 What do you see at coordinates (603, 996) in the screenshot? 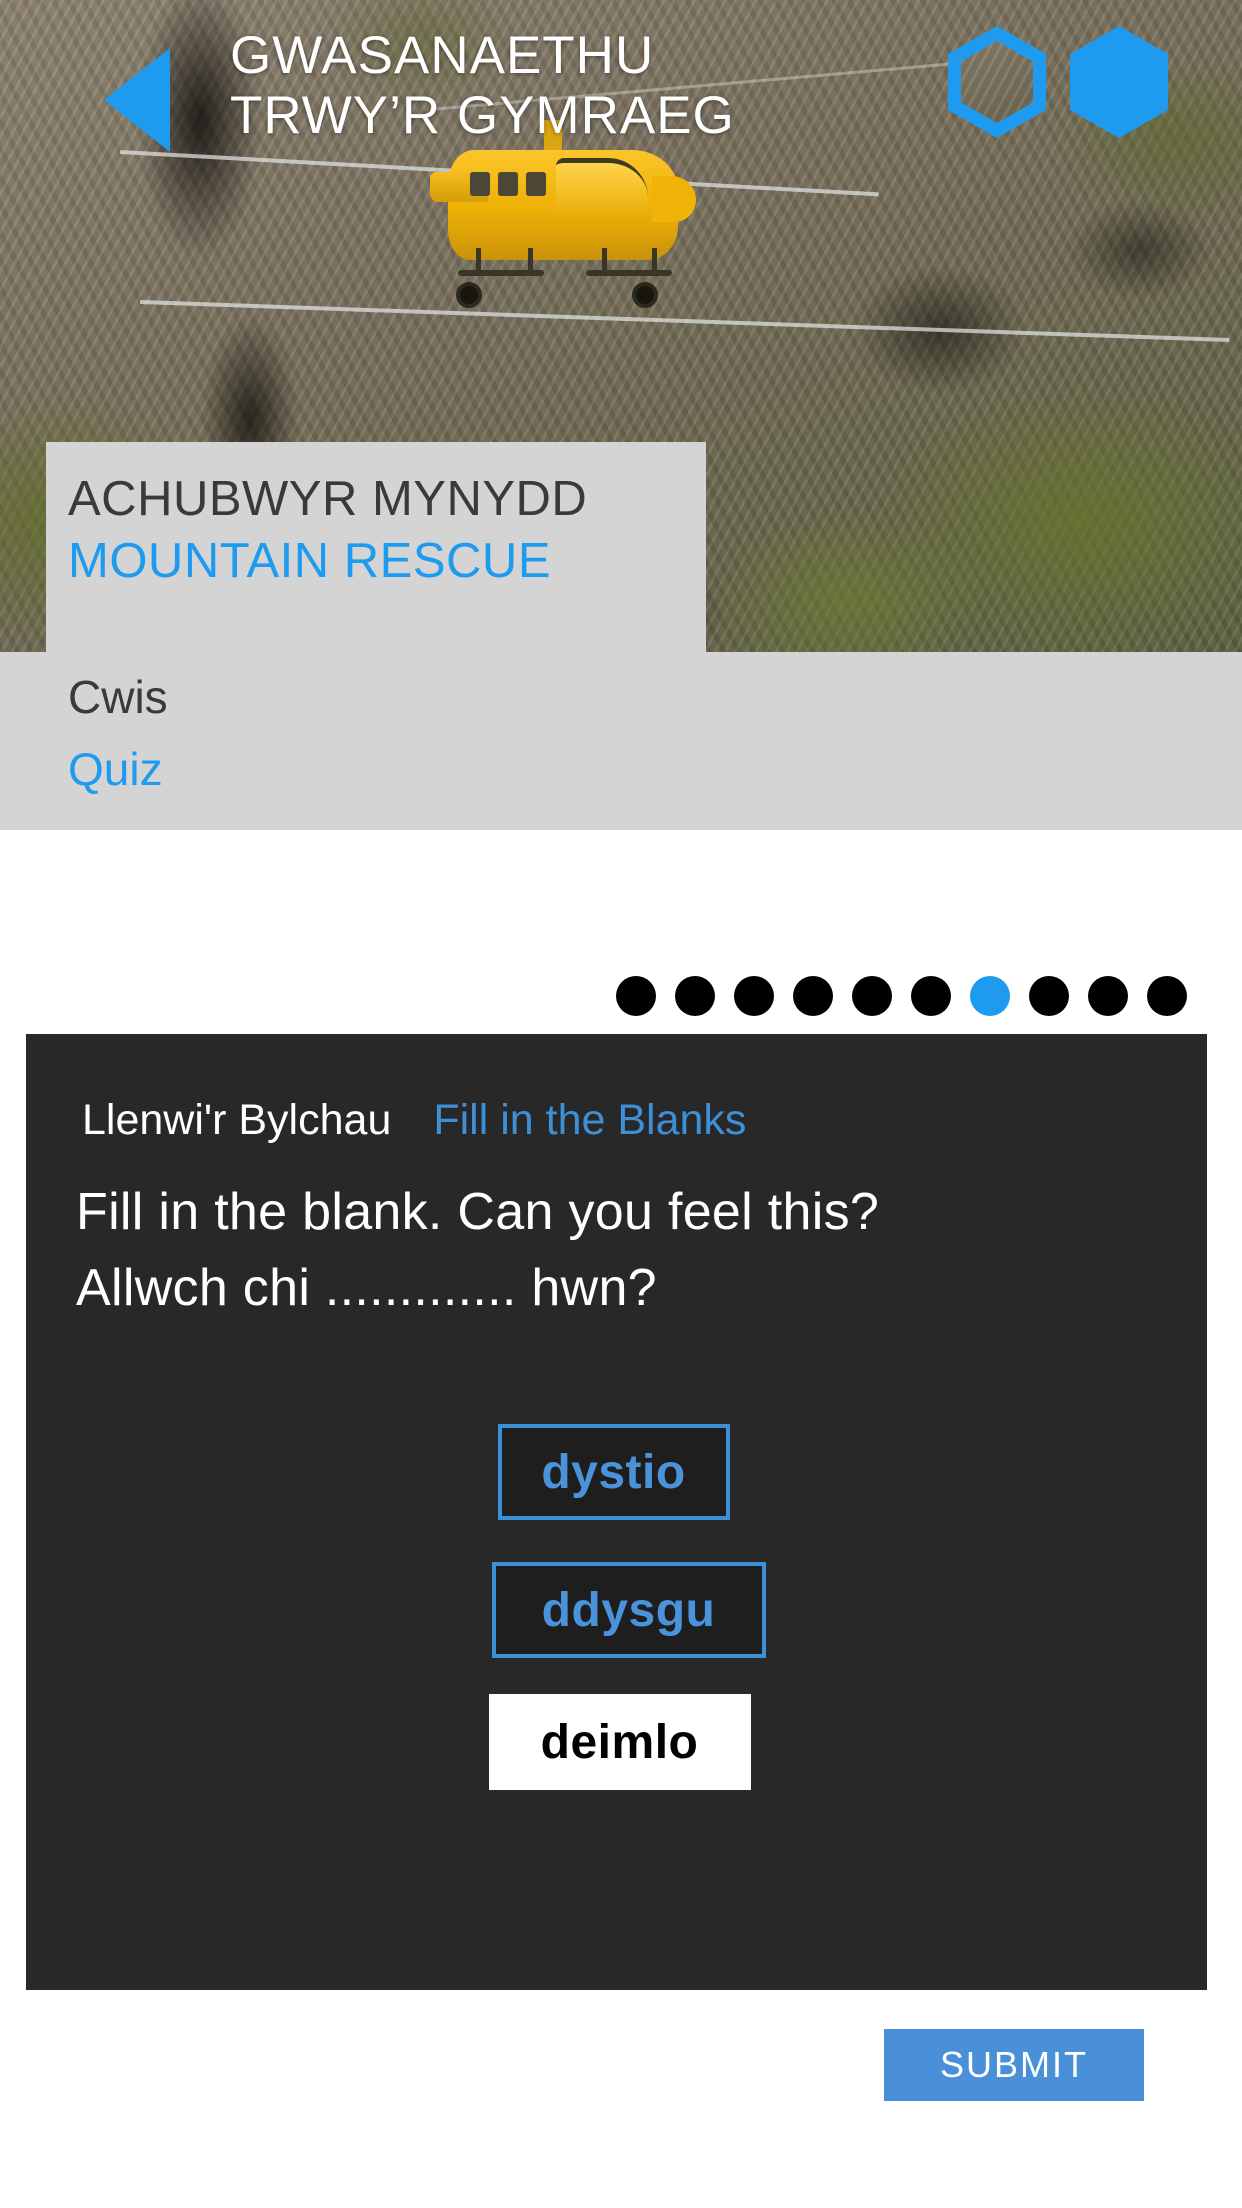
I see `pagination-dots` at bounding box center [603, 996].